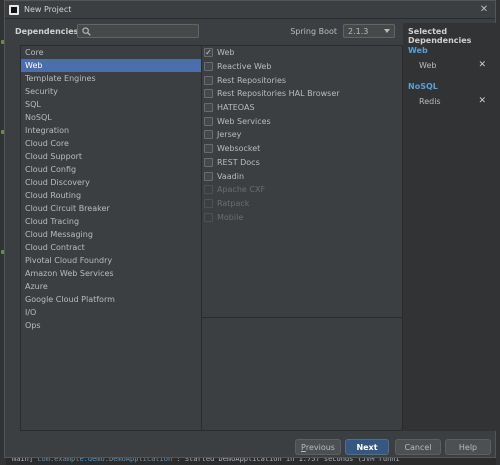 The width and height of the screenshot is (500, 465). I want to click on category-item-google-cloud-platform: Google Cloud Platform, so click(111, 299).